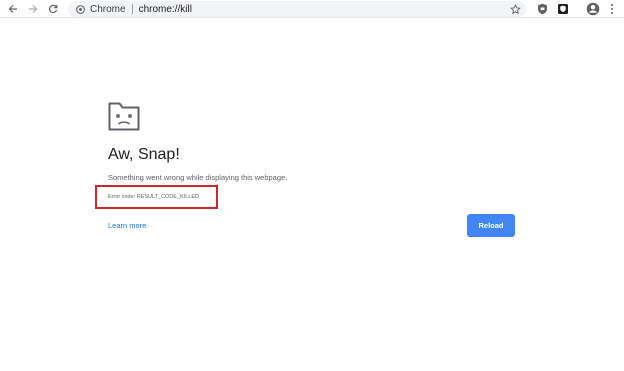  Describe the element at coordinates (593, 9) in the screenshot. I see `profile-avatar-icon` at that location.